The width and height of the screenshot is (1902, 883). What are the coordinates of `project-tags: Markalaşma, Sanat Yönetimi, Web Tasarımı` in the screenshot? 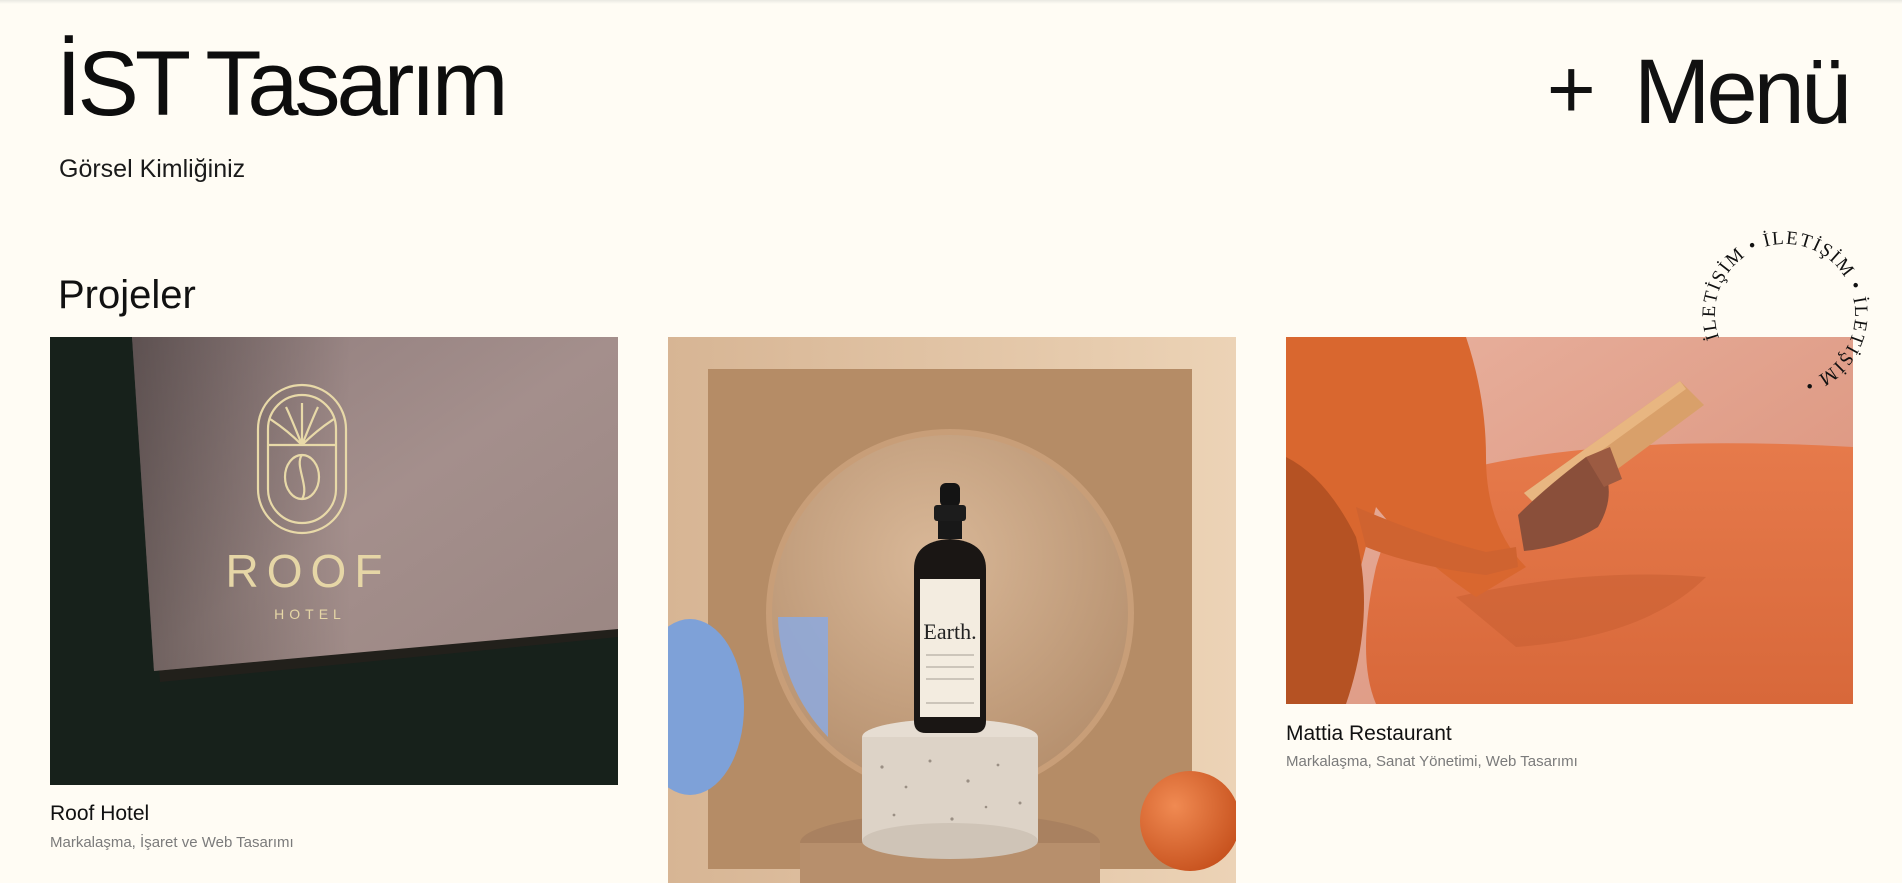 It's located at (1432, 761).